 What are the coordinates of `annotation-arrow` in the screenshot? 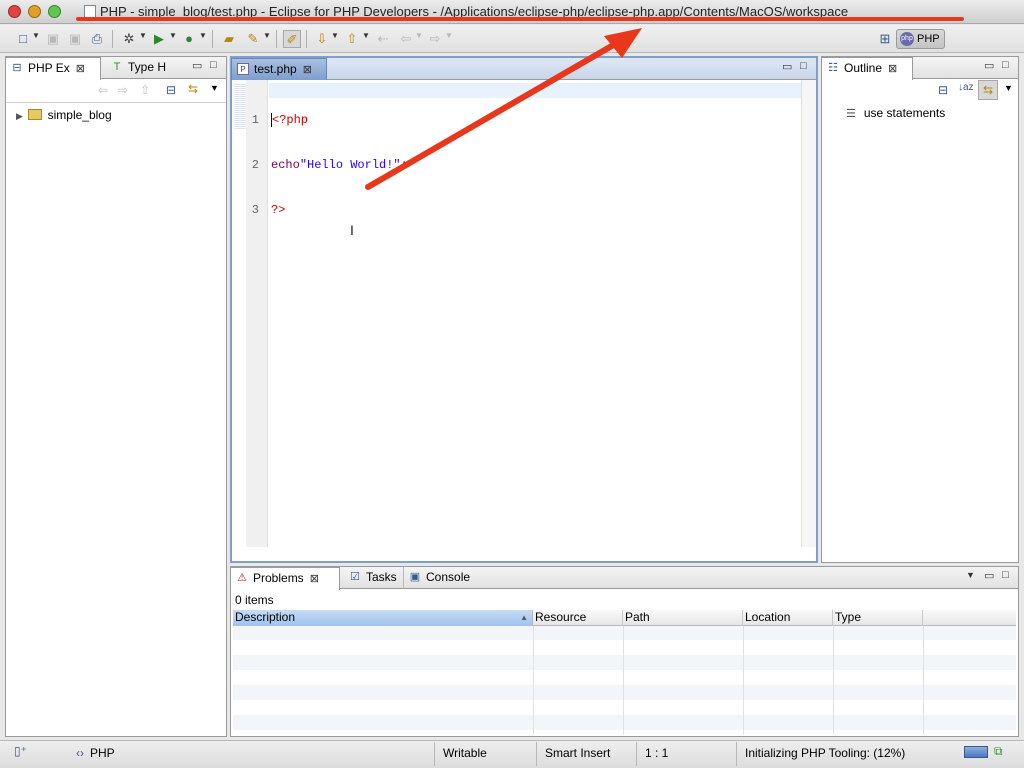 It's located at (503, 109).